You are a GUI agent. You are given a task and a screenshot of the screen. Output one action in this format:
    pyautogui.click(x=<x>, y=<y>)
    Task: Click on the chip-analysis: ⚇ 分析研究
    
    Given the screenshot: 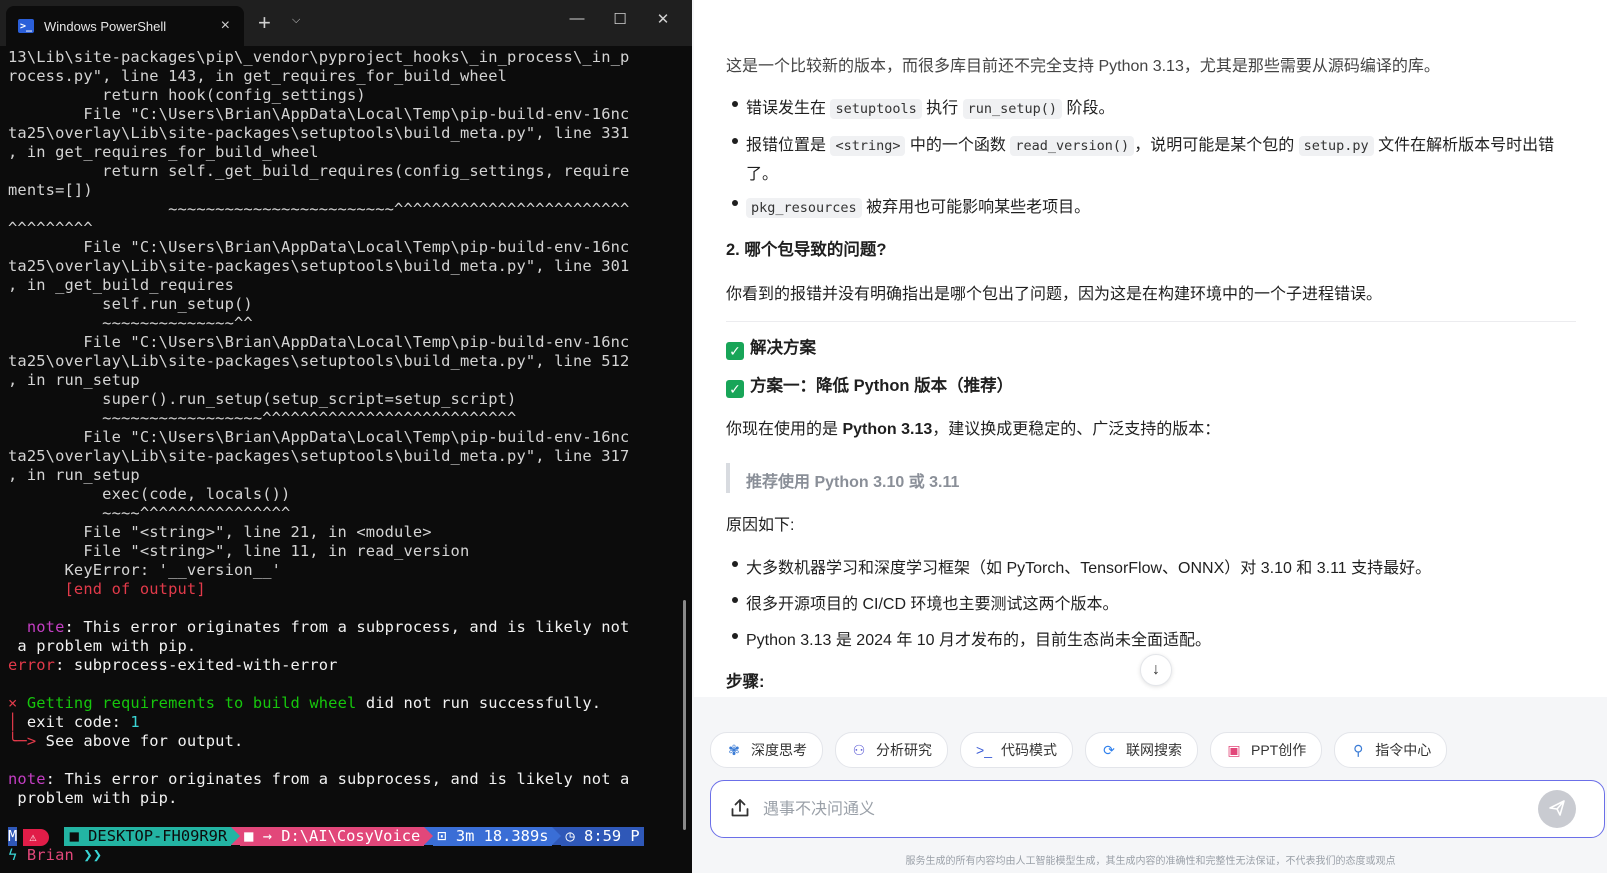 What is the action you would take?
    pyautogui.click(x=891, y=750)
    